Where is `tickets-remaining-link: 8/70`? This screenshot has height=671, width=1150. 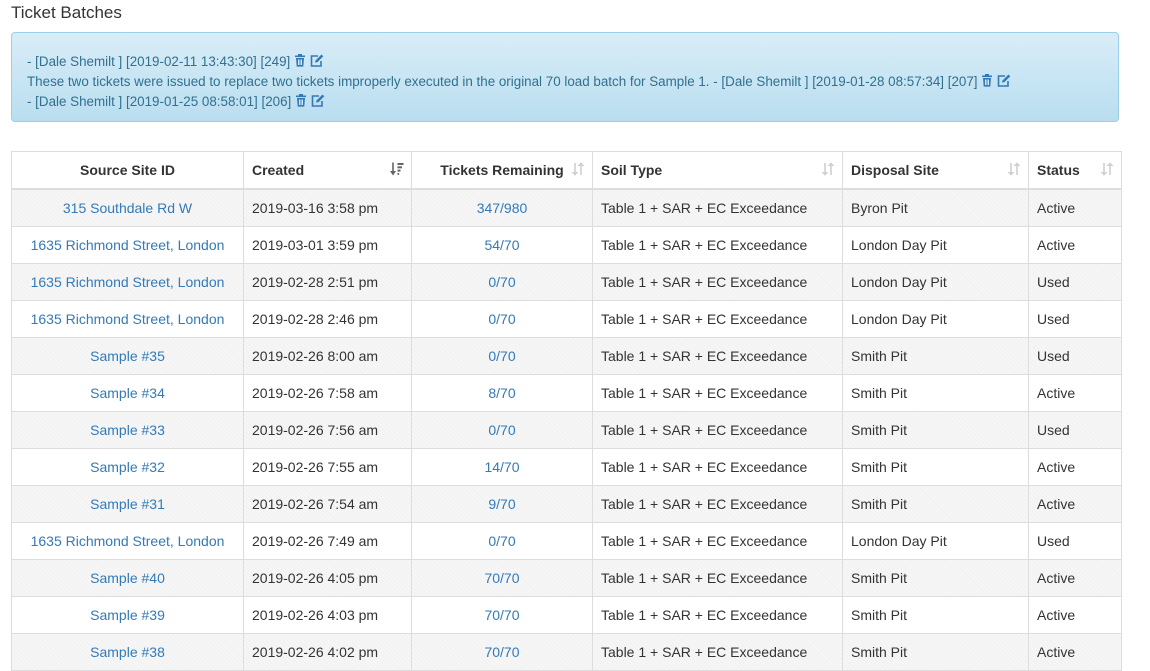 tickets-remaining-link: 8/70 is located at coordinates (501, 393).